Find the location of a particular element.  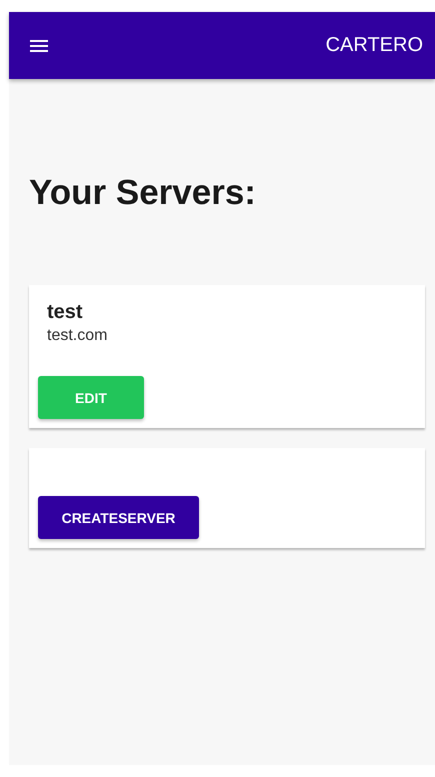

page-heading: Your Servers: is located at coordinates (143, 193).